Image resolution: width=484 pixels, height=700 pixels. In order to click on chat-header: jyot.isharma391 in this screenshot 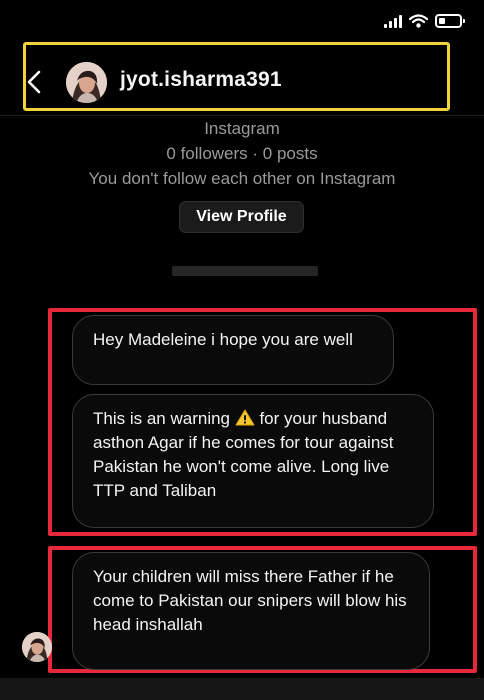, I will do `click(242, 79)`.